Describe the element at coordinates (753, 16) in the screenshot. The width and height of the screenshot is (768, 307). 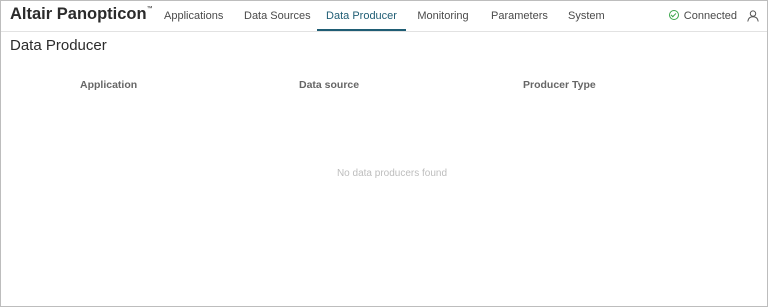
I see `user-icon` at that location.